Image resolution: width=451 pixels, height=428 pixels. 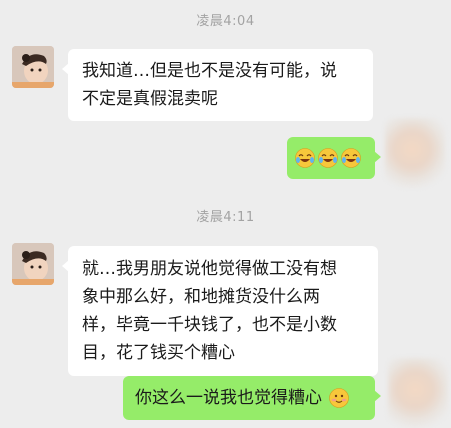 What do you see at coordinates (150, 99) in the screenshot?
I see `message-text-line: 不定是真假混卖呢` at bounding box center [150, 99].